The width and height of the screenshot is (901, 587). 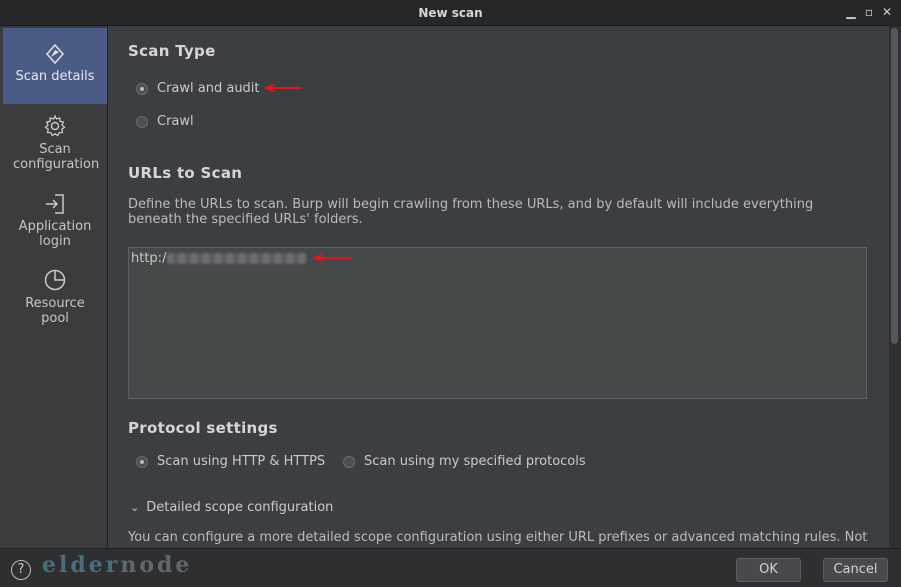 What do you see at coordinates (55, 66) in the screenshot?
I see `sidebar-item-scan-details: Scan details` at bounding box center [55, 66].